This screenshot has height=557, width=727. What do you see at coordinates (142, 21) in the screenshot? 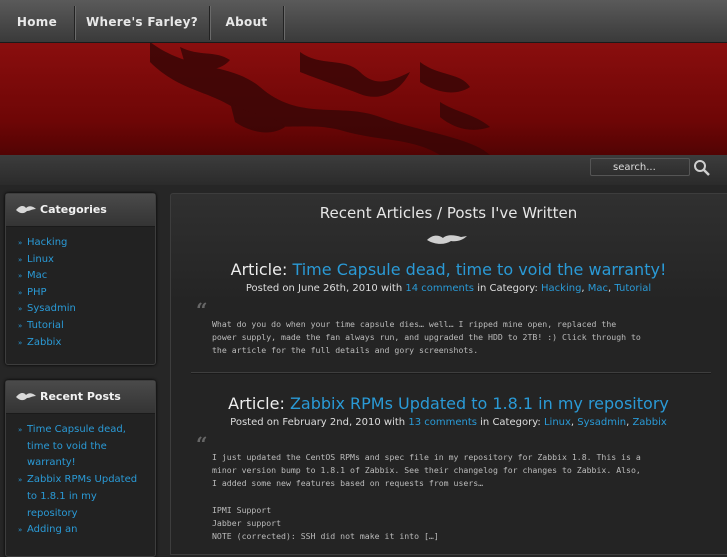
I see `nav-wheres-farley: Where's Farley?` at bounding box center [142, 21].